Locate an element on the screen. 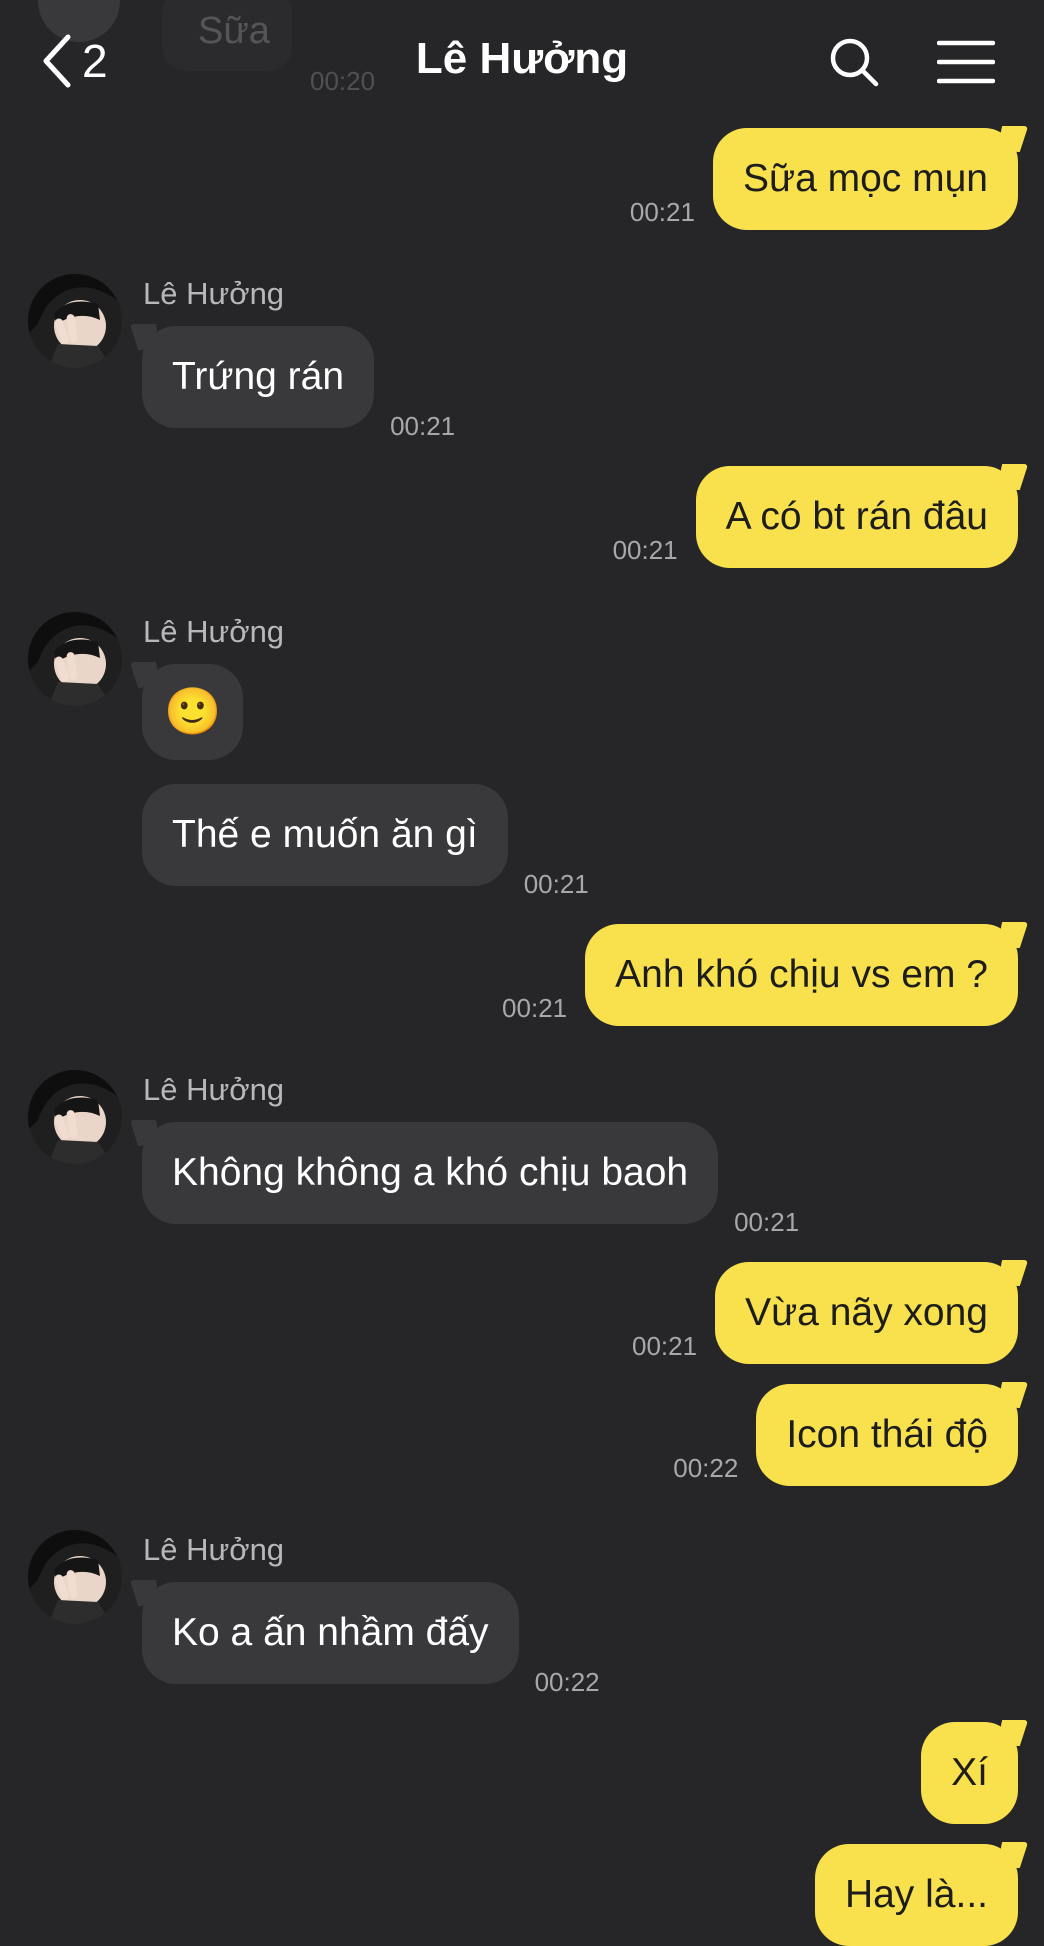 This screenshot has width=1044, height=1946. message-row-incoming: Ko a ấn nhầm đấy 00:22 is located at coordinates (371, 1639).